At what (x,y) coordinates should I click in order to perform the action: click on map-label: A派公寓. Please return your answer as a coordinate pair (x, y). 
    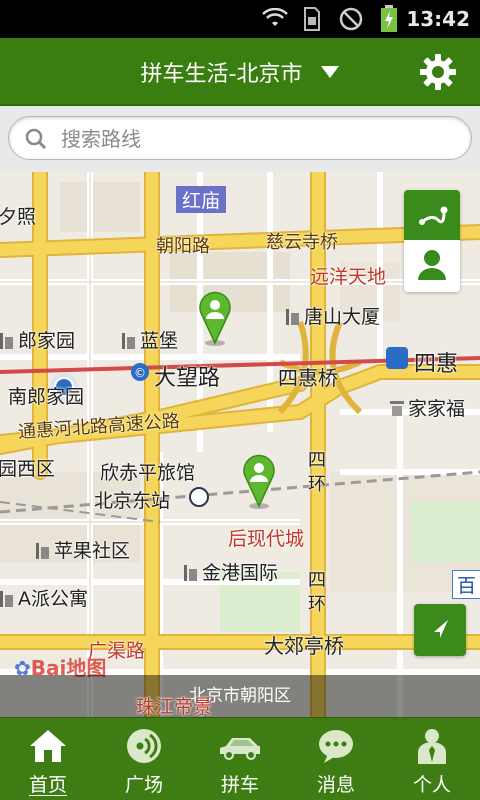
    Looking at the image, I should click on (44, 597).